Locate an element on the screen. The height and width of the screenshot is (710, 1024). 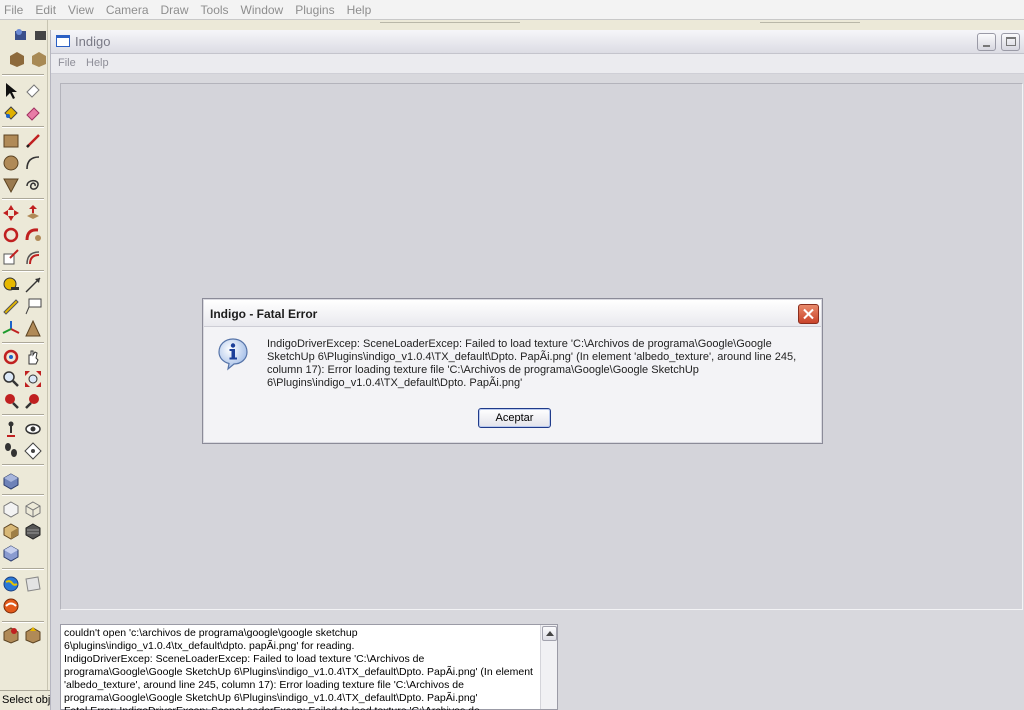
xray-icon is located at coordinates (11, 509).